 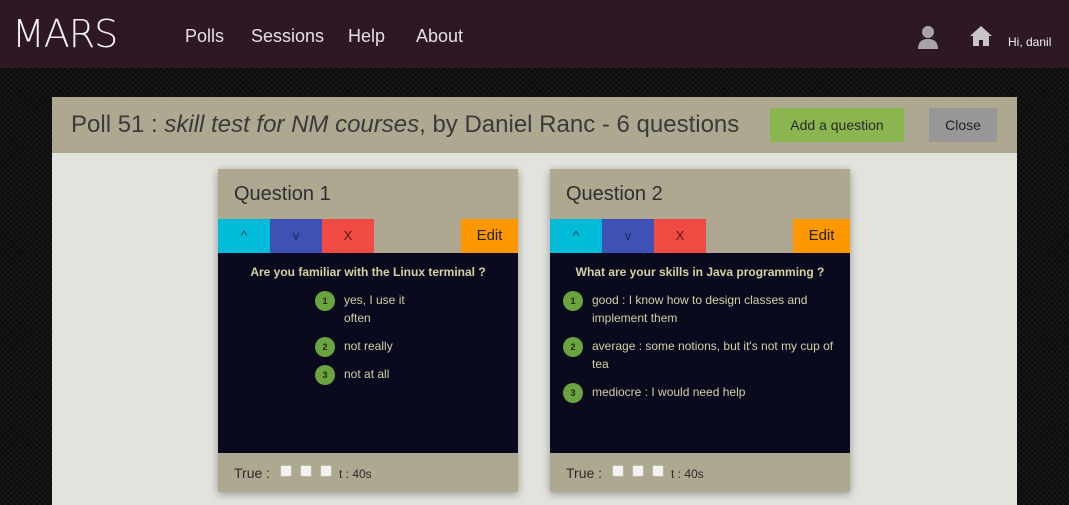 I want to click on poll-name: skill test for NM courses, so click(x=292, y=124).